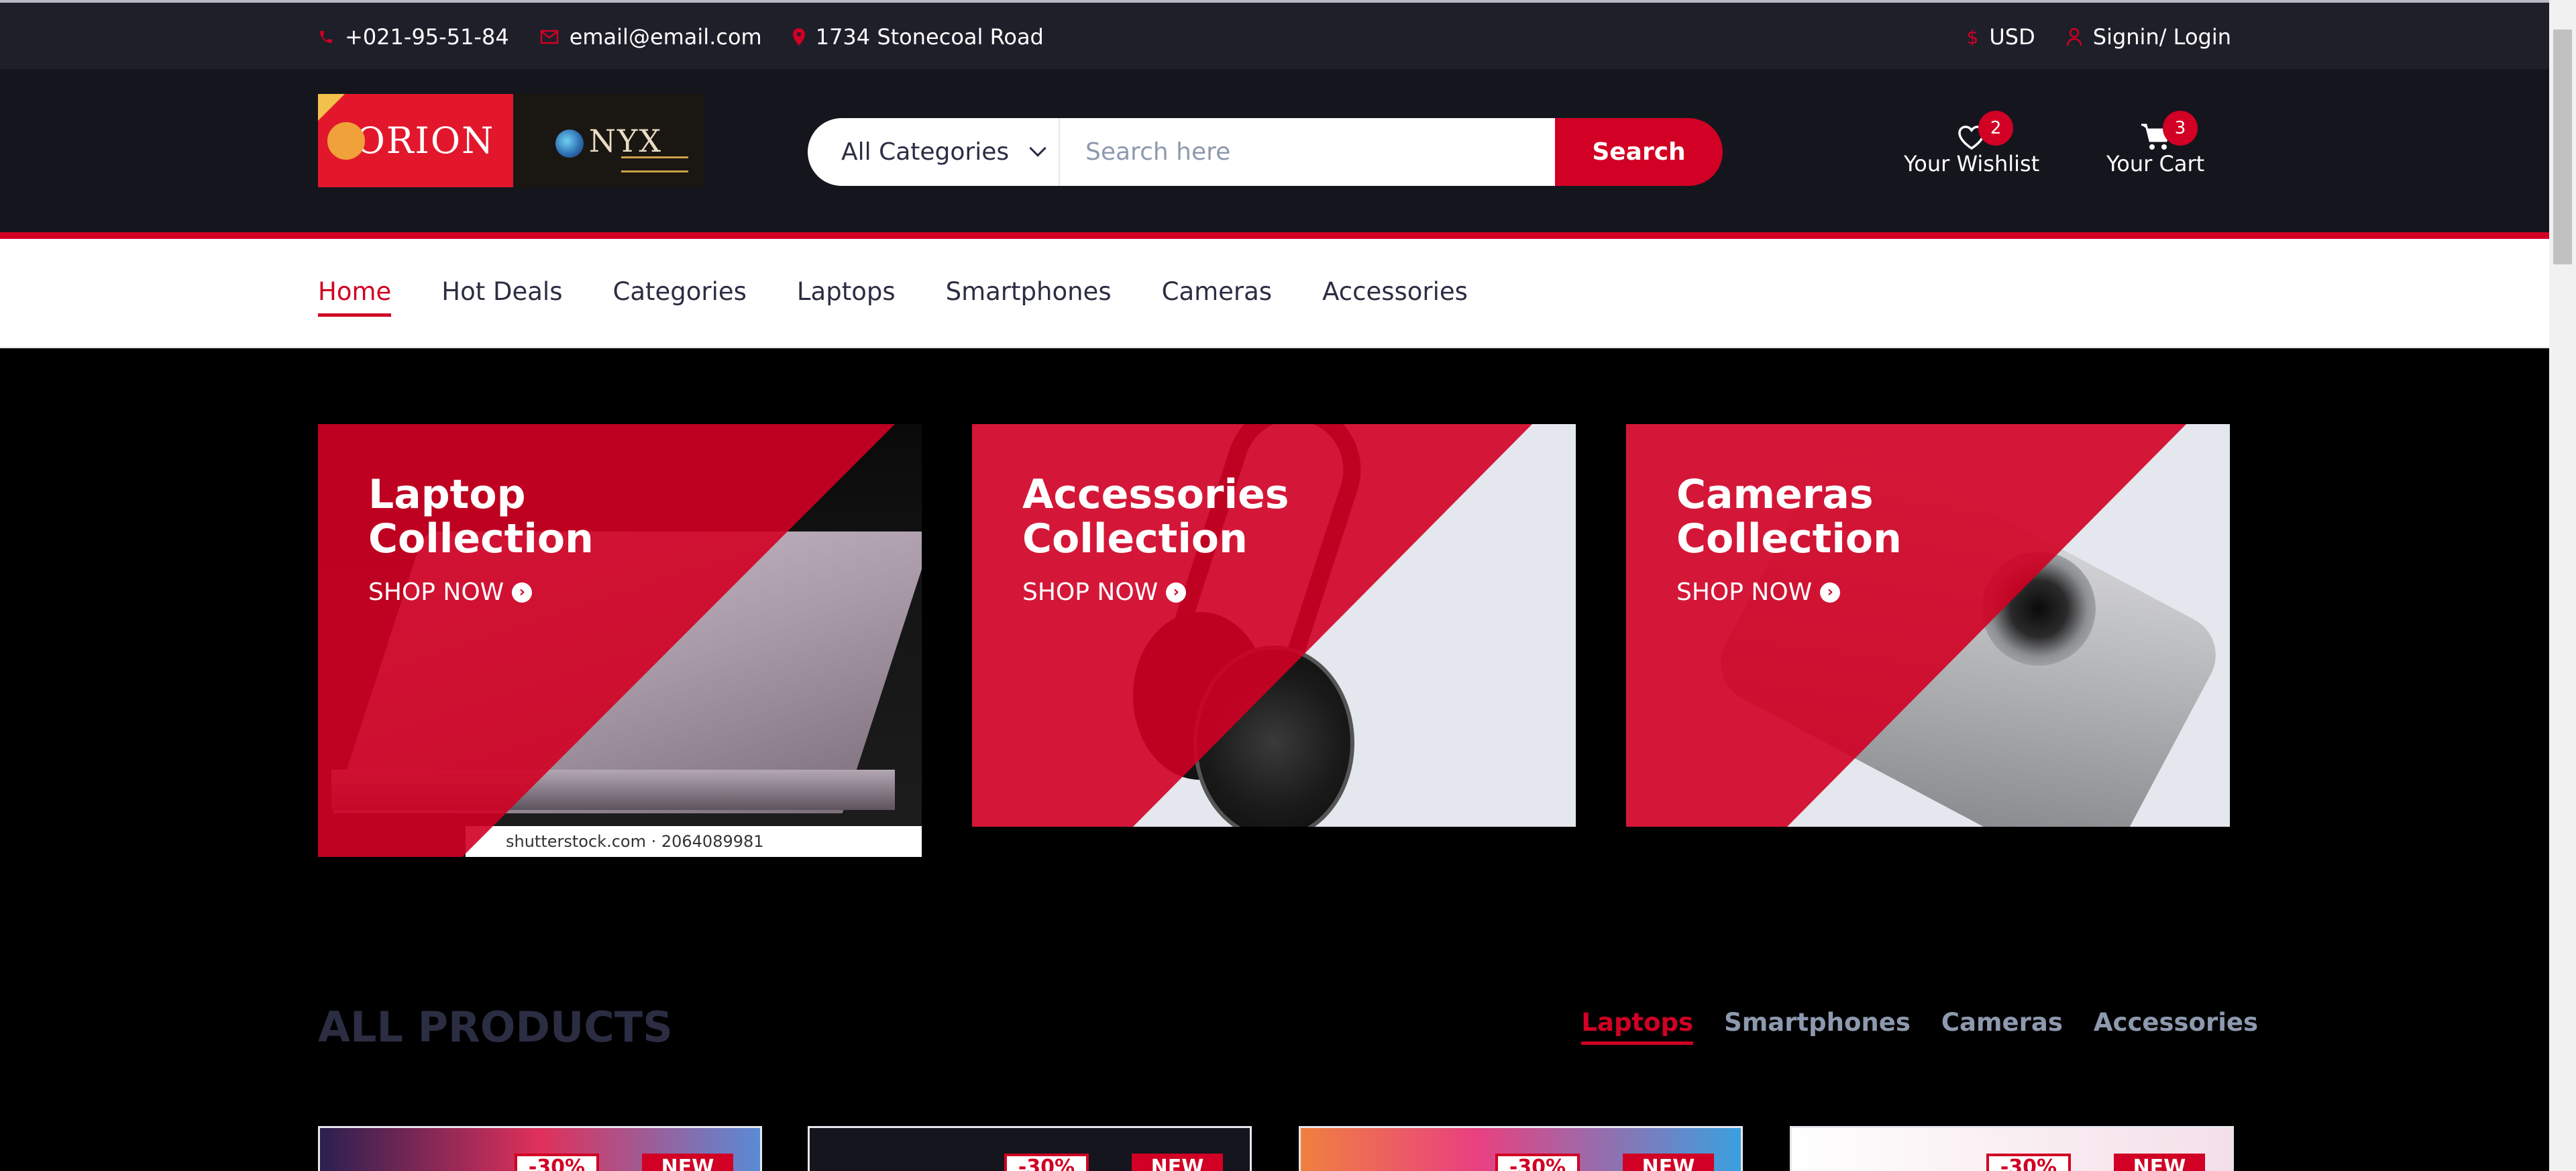  Describe the element at coordinates (1037, 148) in the screenshot. I see `chevron-down-icon` at that location.